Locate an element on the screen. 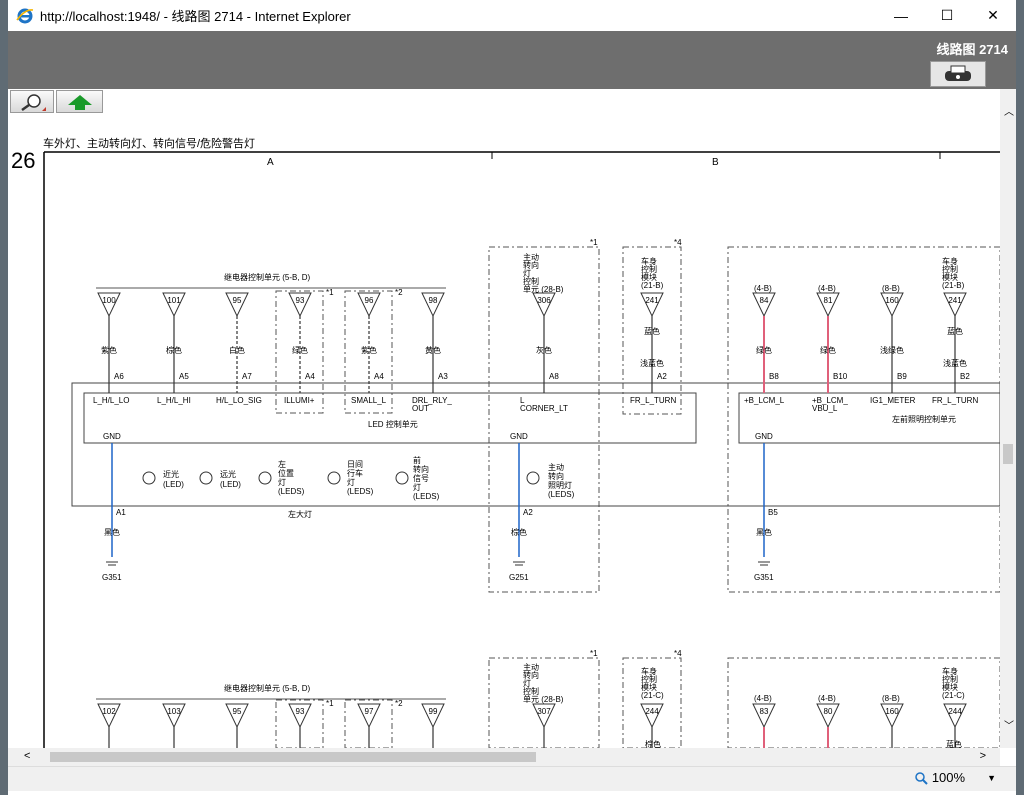 Image resolution: width=1024 pixels, height=795 pixels. signal-label: VBU_L is located at coordinates (825, 408).